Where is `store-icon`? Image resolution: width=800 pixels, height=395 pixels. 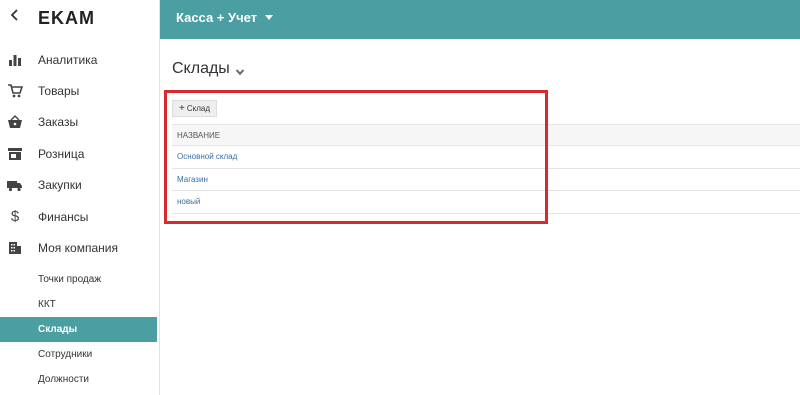 store-icon is located at coordinates (15, 154).